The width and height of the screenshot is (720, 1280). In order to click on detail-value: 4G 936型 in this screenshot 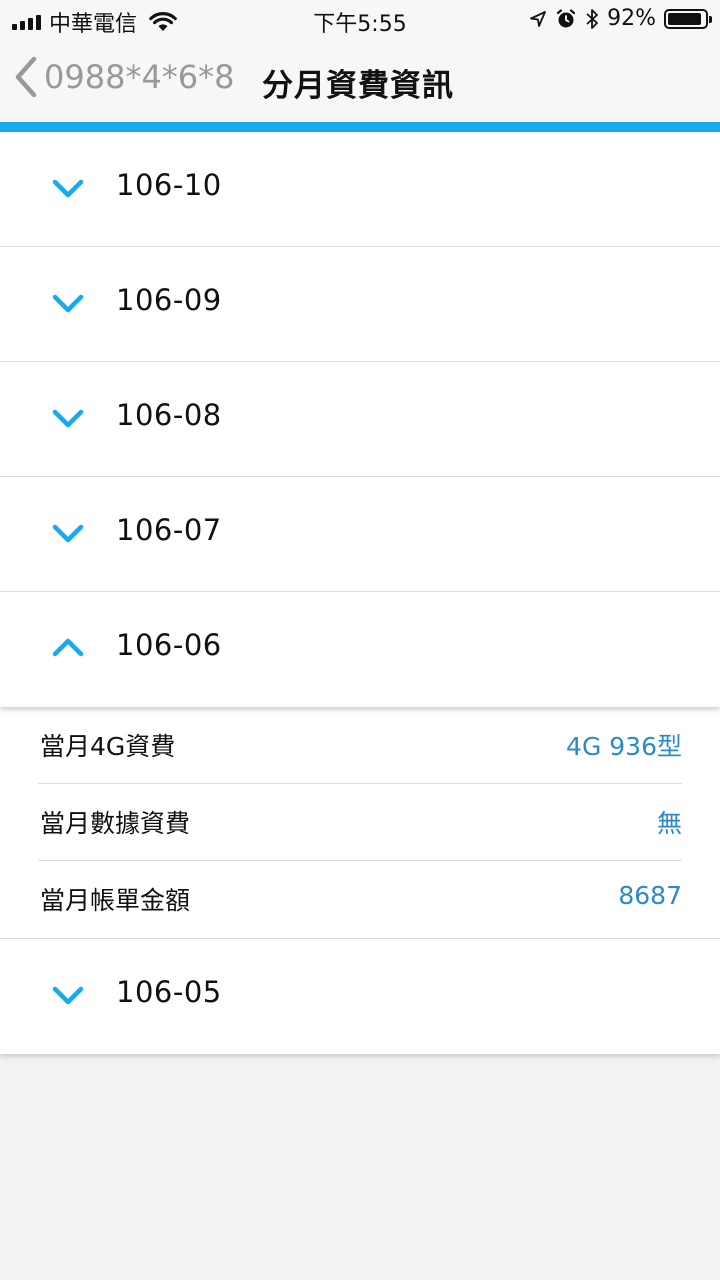, I will do `click(624, 746)`.